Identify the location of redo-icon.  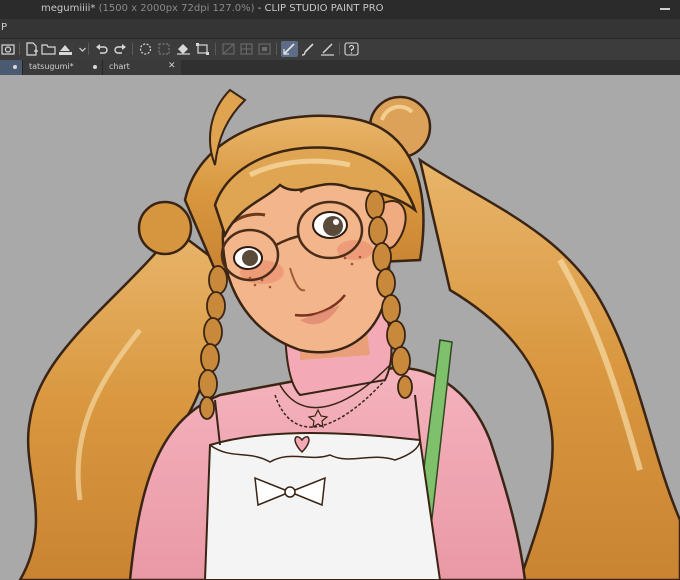
(120, 49).